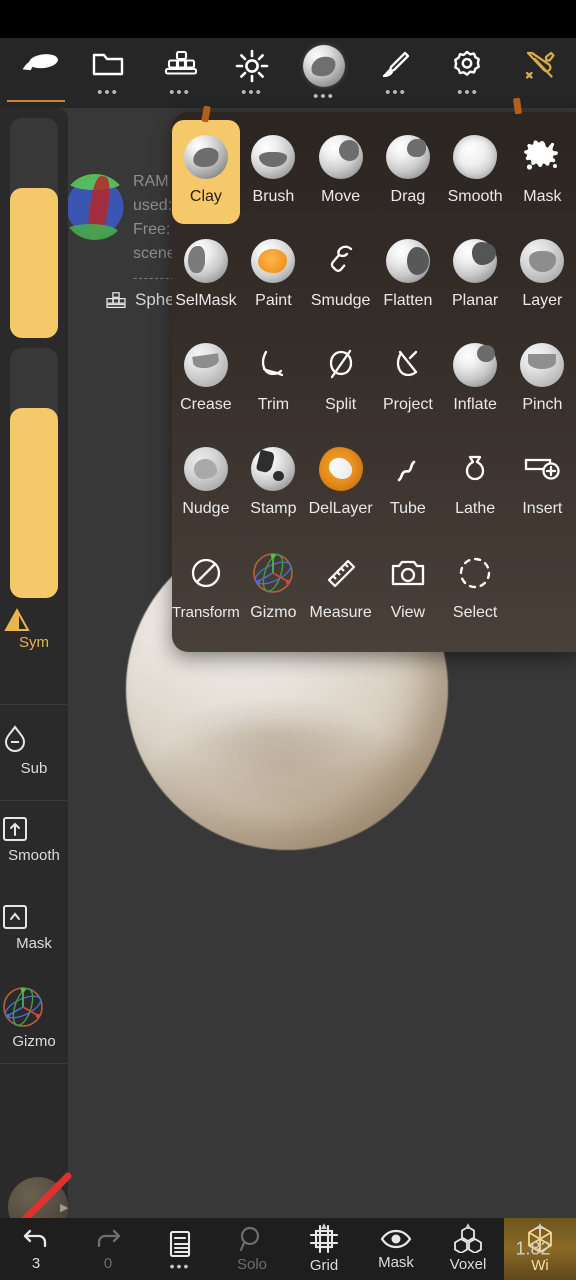 The width and height of the screenshot is (576, 1280). What do you see at coordinates (36, 1239) in the screenshot?
I see `undo-arrow-icon` at bounding box center [36, 1239].